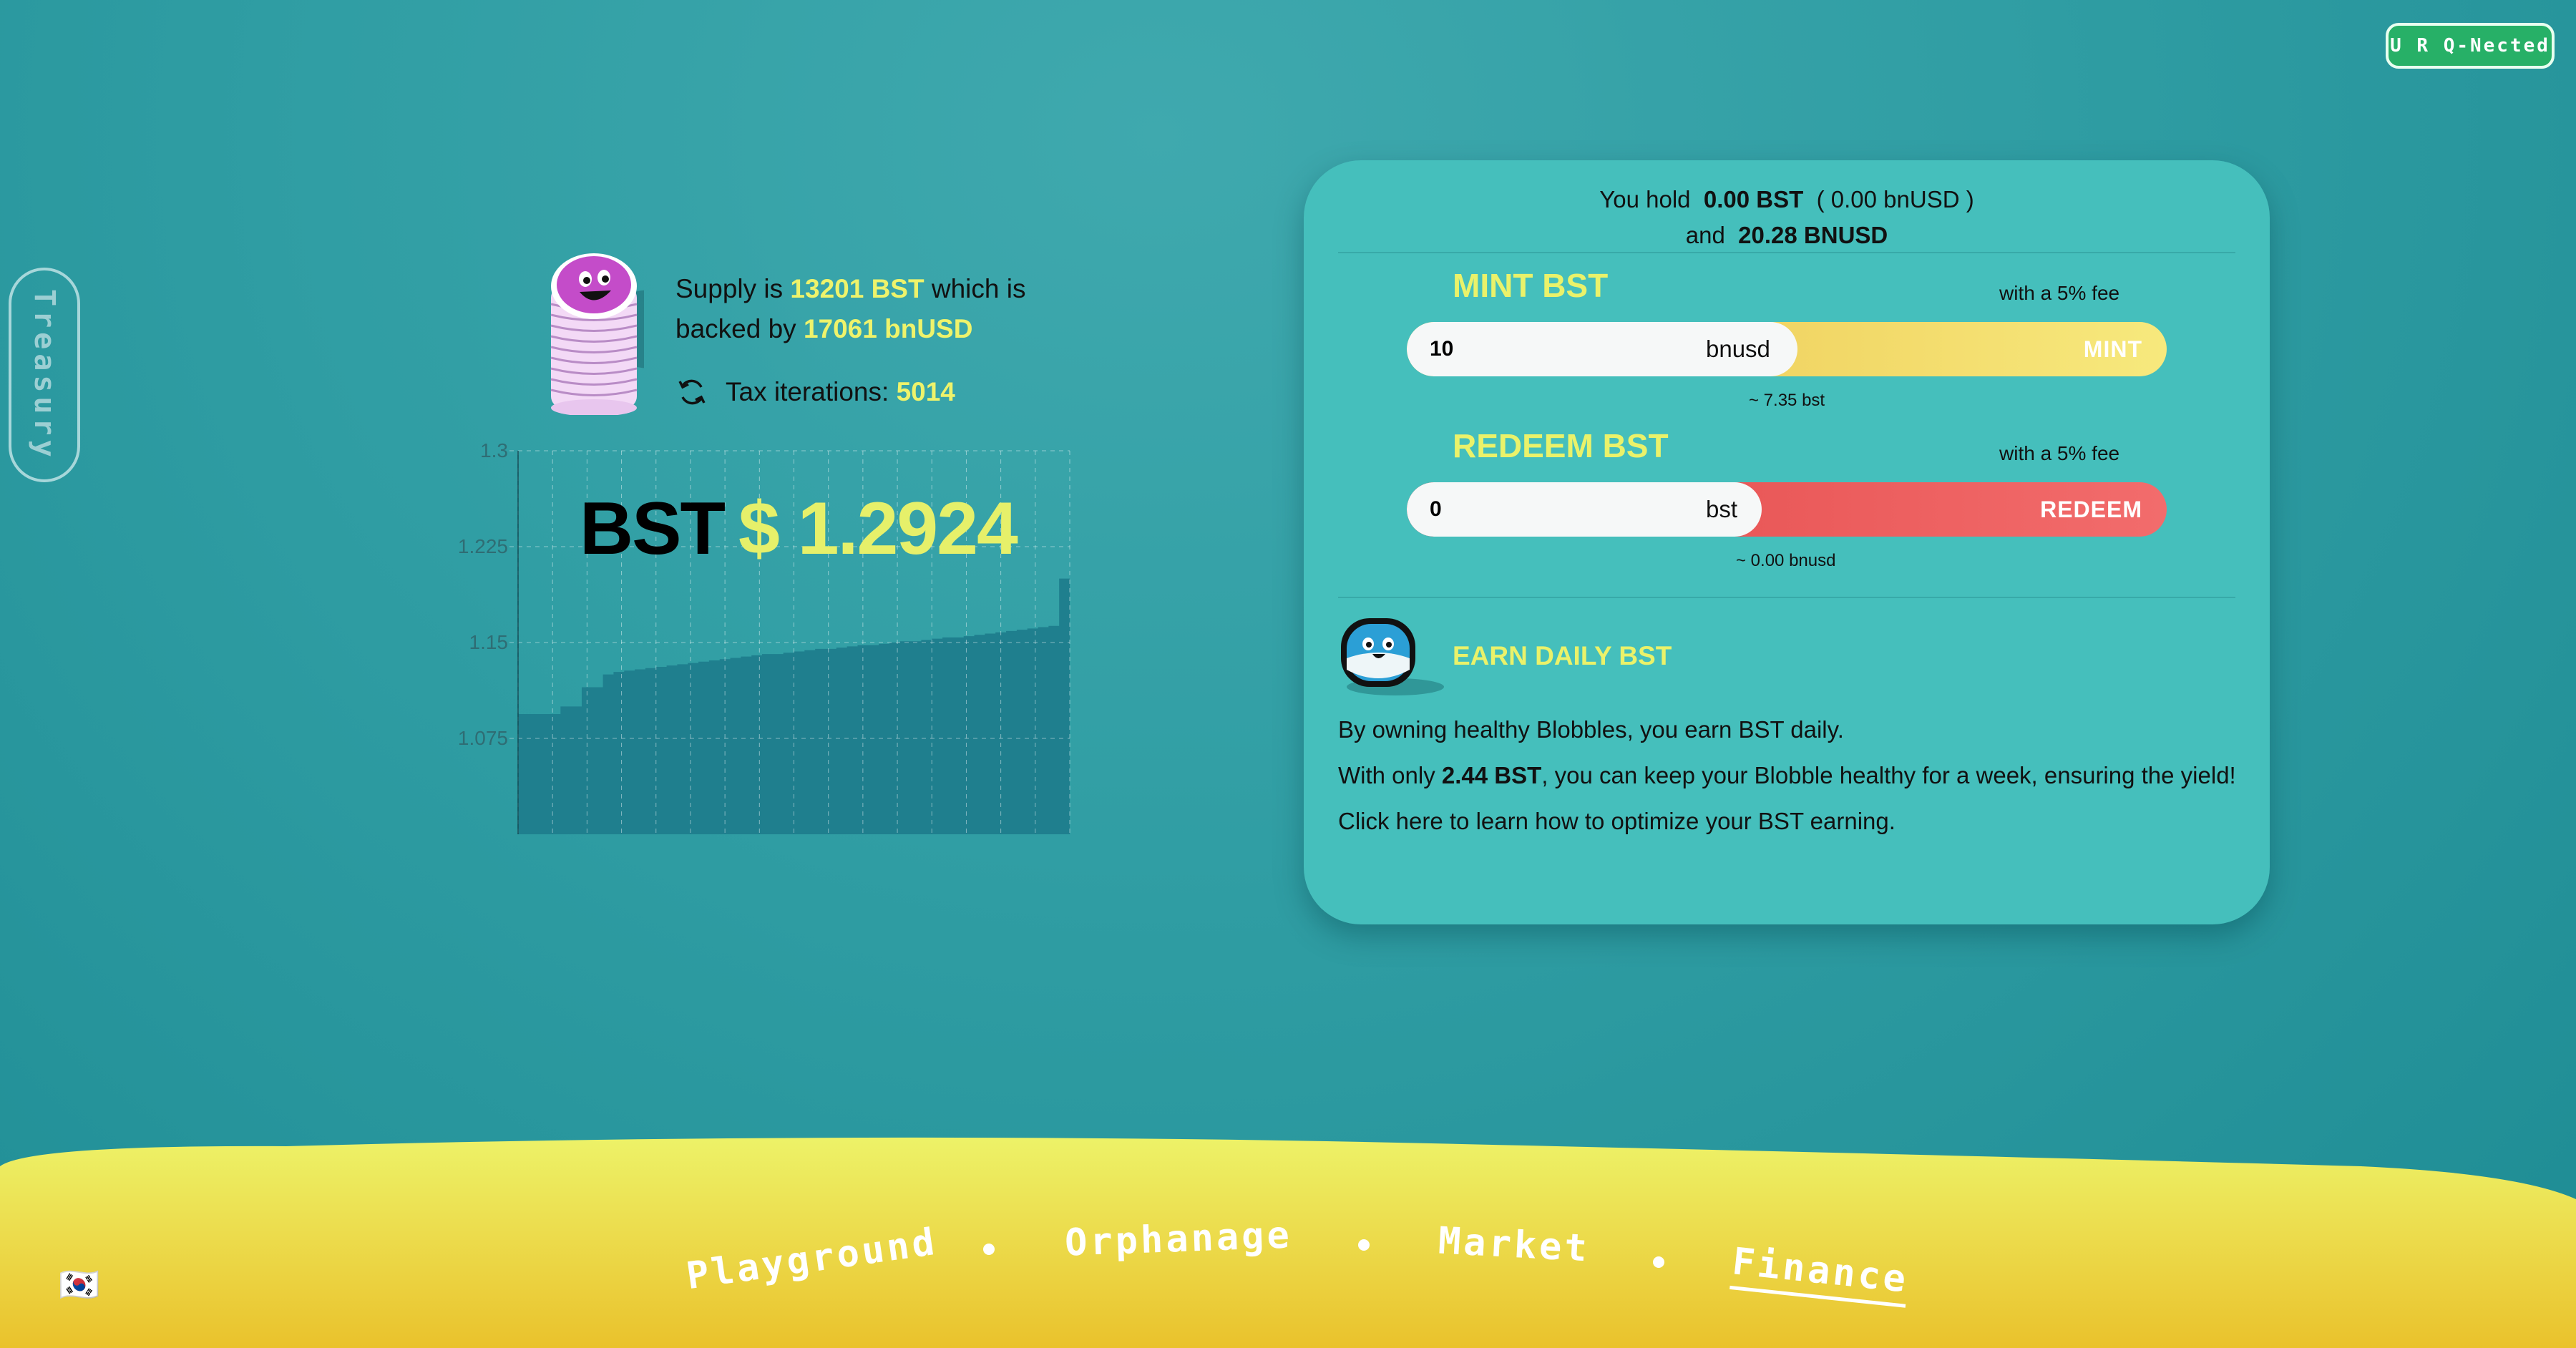 Image resolution: width=2576 pixels, height=1348 pixels. What do you see at coordinates (1561, 445) in the screenshot?
I see `redeem-title: REDEEM BST` at bounding box center [1561, 445].